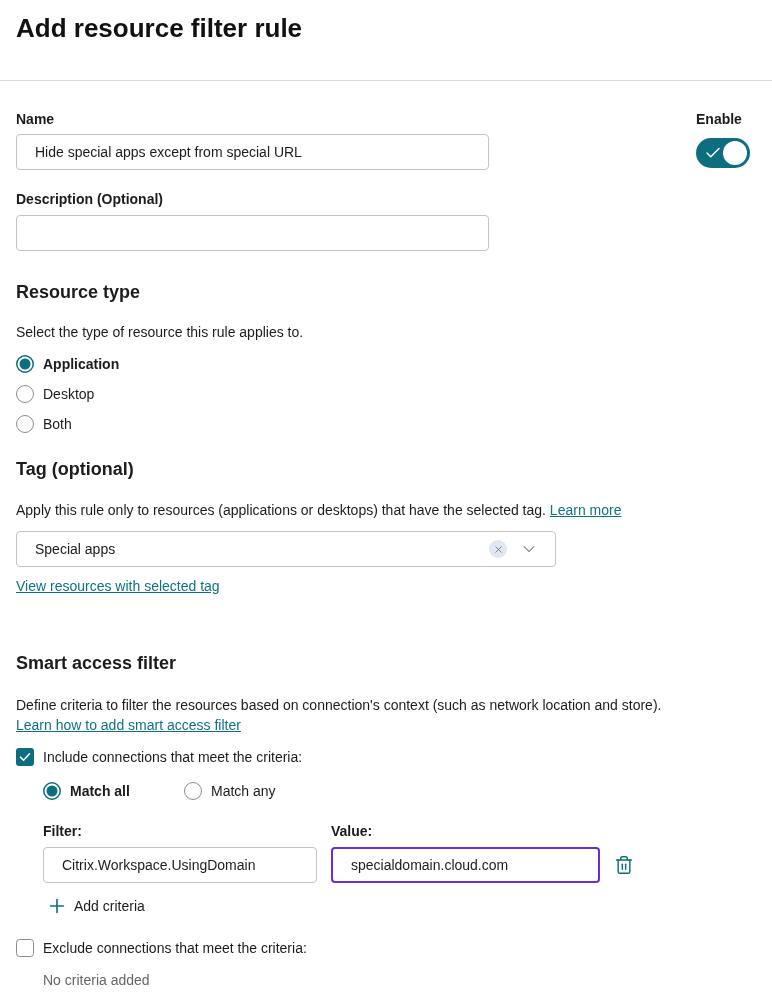  I want to click on enable-toggle, so click(723, 153).